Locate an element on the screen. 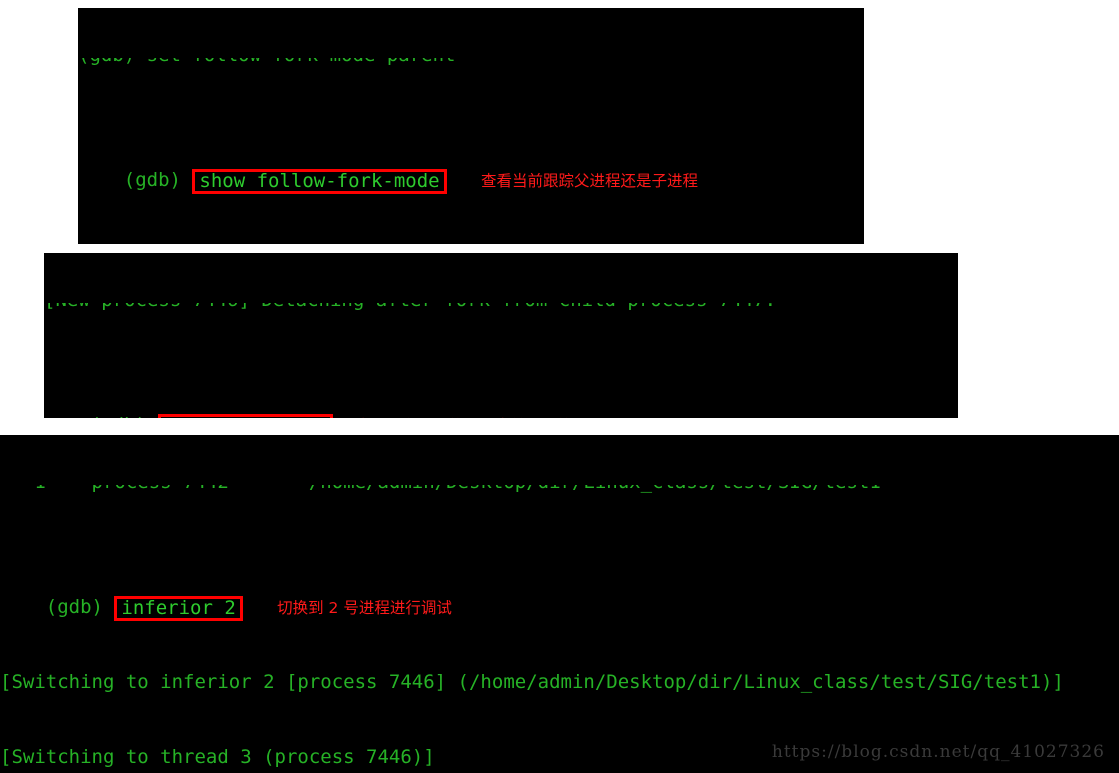 The width and height of the screenshot is (1119, 773). terminal-output-text: [Switching to thread 3 (process 7446)] is located at coordinates (217, 757).